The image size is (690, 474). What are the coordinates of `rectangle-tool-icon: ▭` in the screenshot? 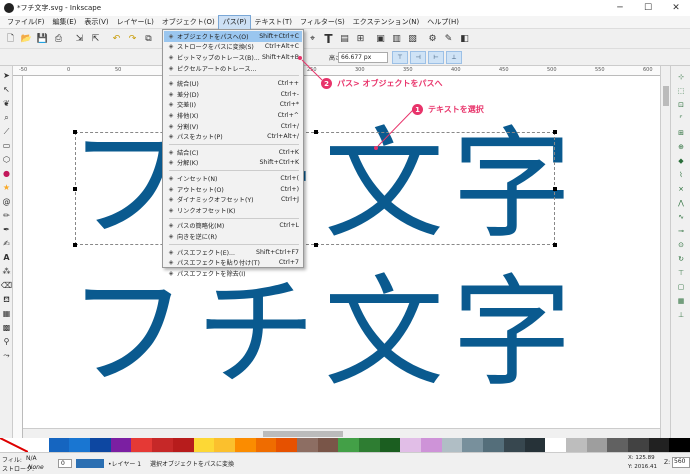 It's located at (6, 145).